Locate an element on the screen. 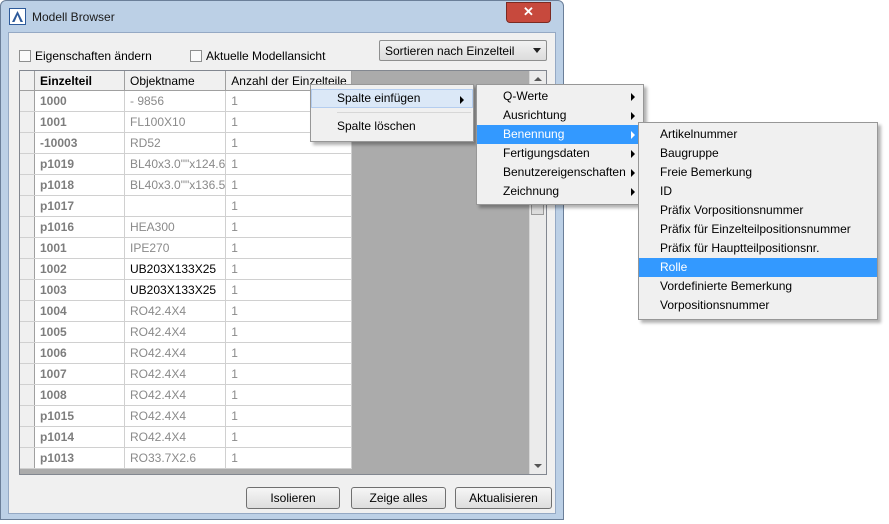 This screenshot has height=524, width=889. scroll-down-icon is located at coordinates (538, 466).